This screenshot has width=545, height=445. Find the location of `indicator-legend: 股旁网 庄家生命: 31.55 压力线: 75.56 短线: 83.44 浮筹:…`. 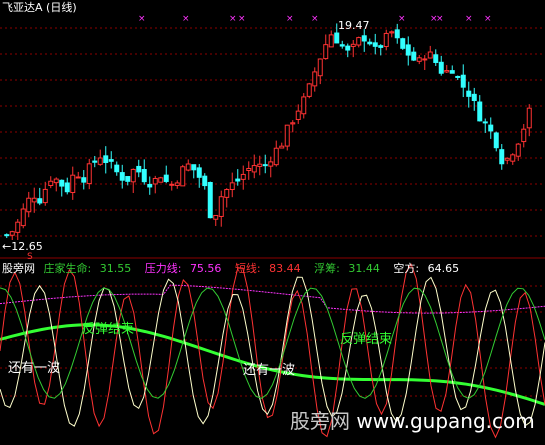

indicator-legend: 股旁网 庄家生命: 31.55 压力线: 75.56 短线: 83.44 浮筹:… is located at coordinates (235, 269).